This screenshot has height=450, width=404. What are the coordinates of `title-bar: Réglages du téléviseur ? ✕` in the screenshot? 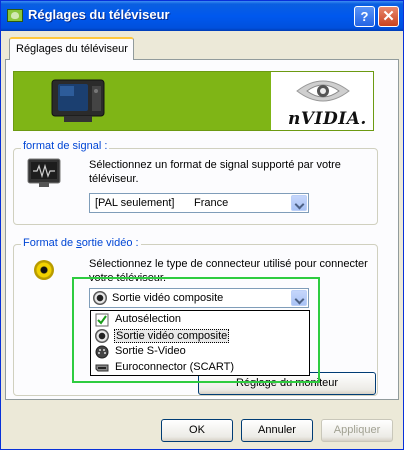 It's located at (202, 16).